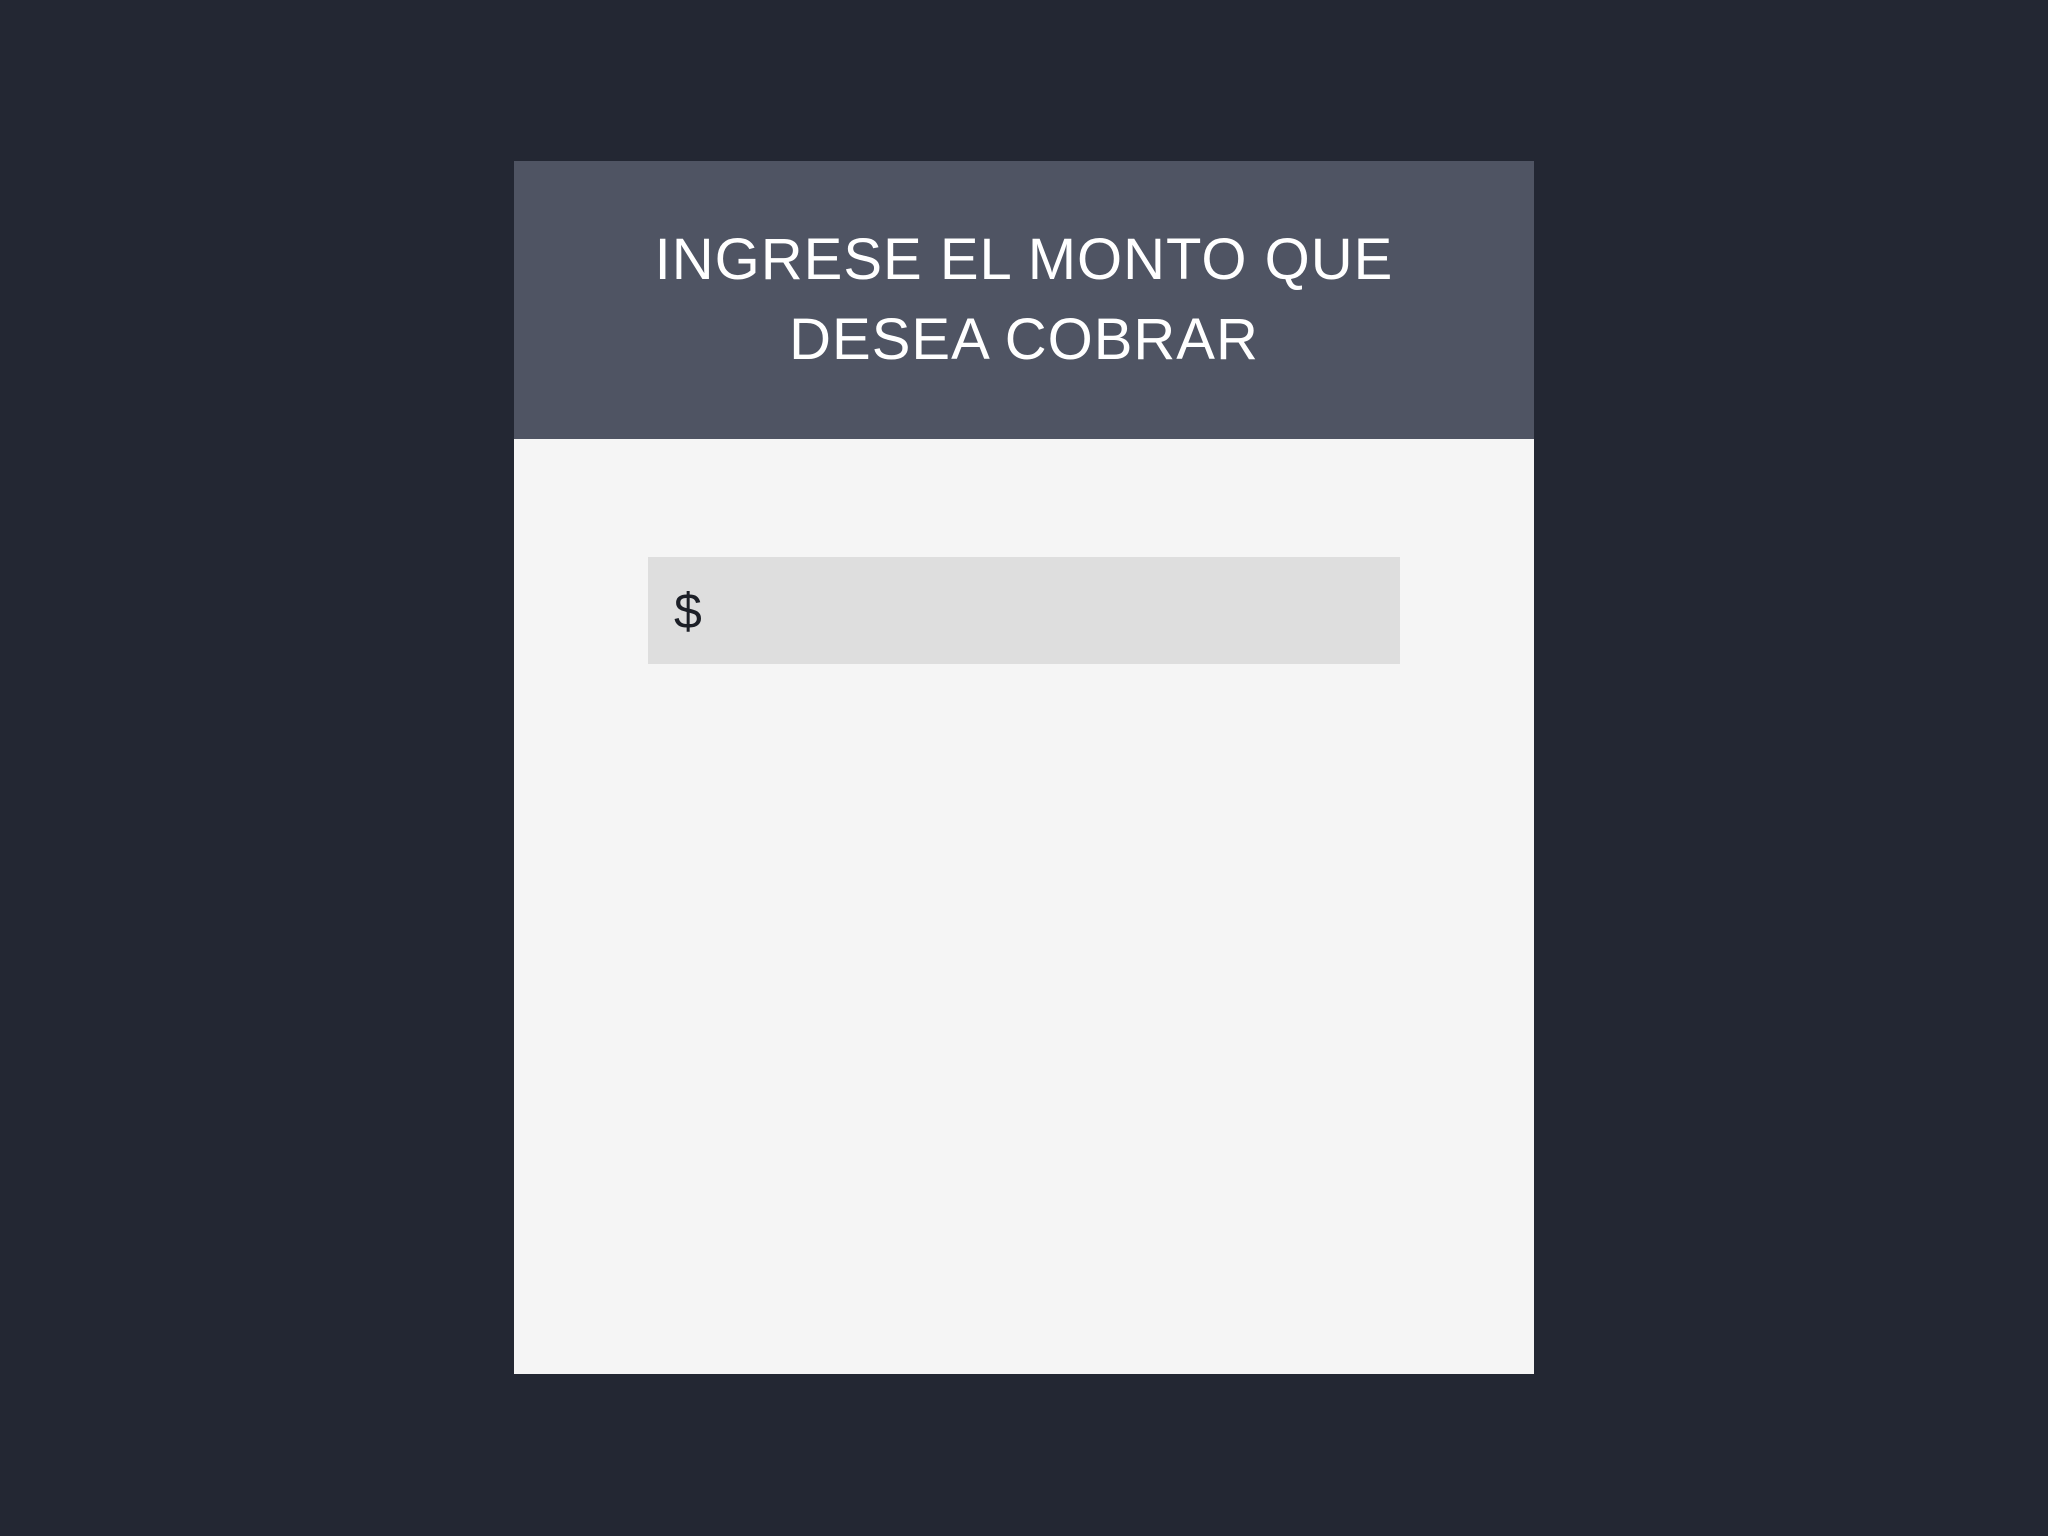 This screenshot has width=2048, height=1536. I want to click on amount-input, so click(1055, 610).